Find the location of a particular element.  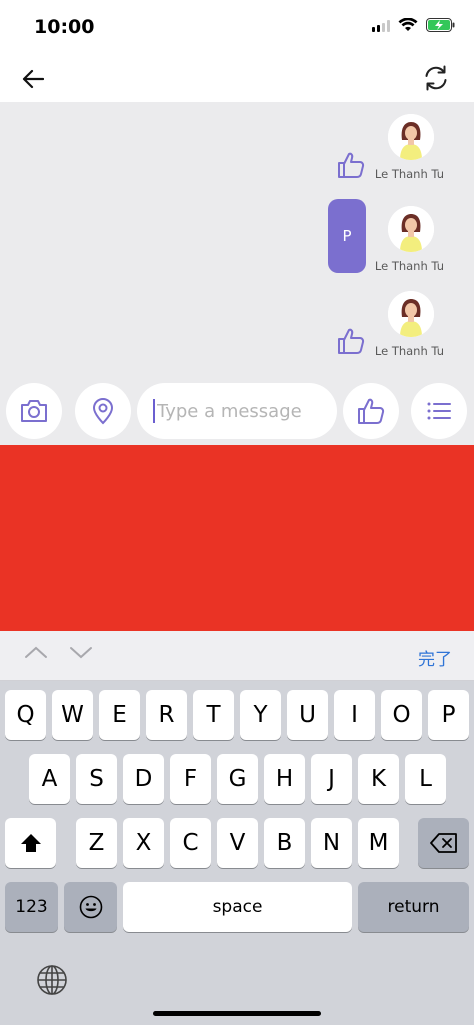

key-a: A is located at coordinates (49, 779).